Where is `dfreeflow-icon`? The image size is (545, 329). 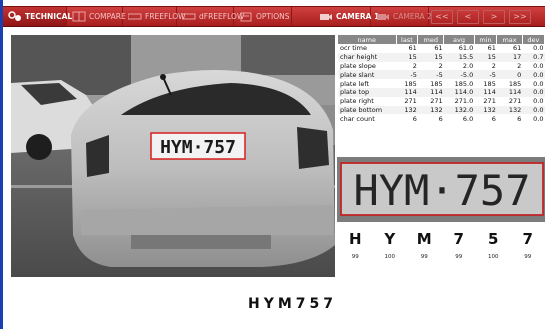
dfreeflow-icon is located at coordinates (189, 16).